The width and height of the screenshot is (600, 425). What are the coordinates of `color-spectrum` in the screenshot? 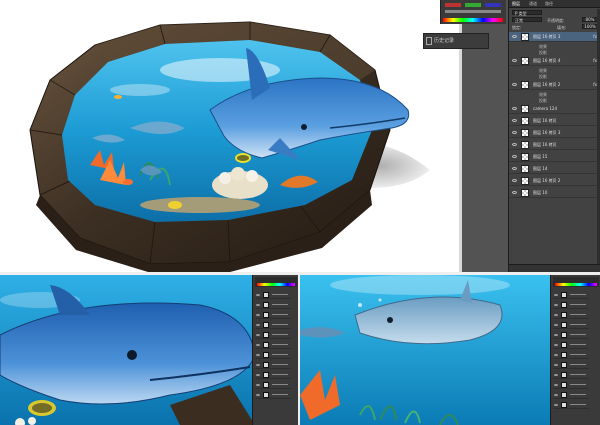 It's located at (473, 20).